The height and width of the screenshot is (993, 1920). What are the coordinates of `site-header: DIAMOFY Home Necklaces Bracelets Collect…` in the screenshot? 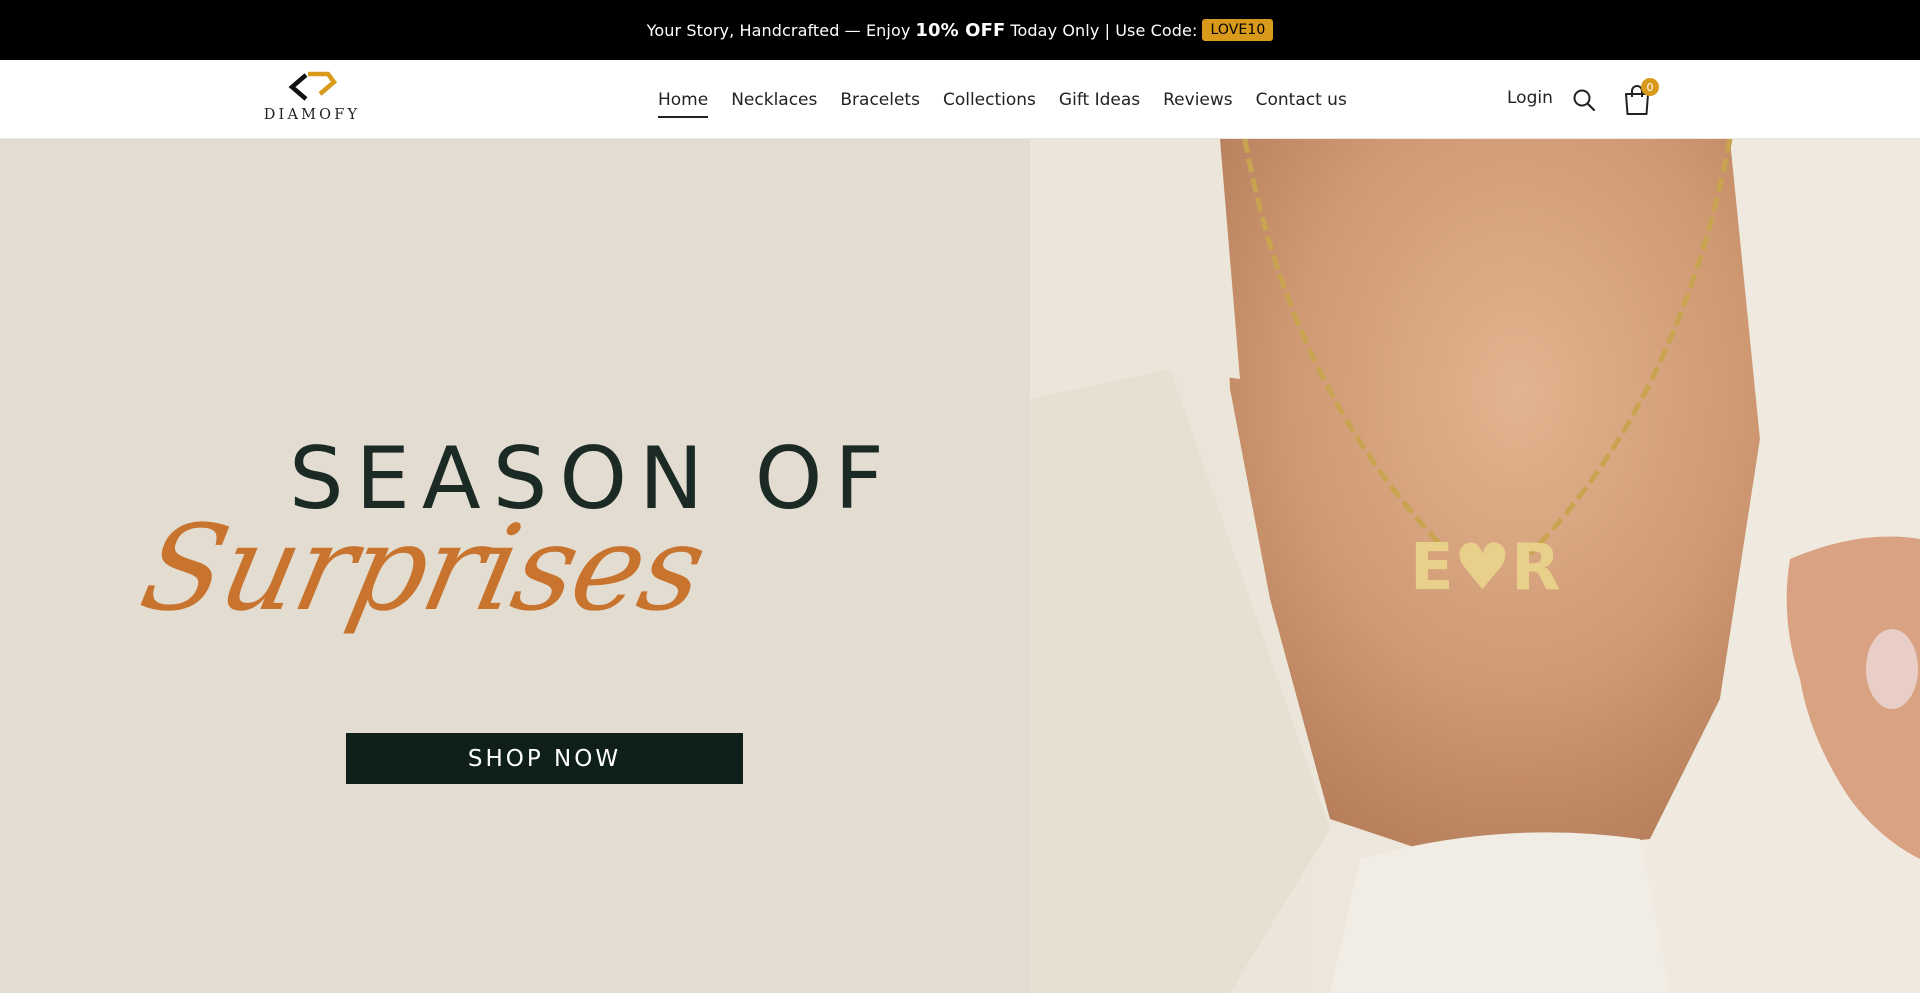 It's located at (960, 99).